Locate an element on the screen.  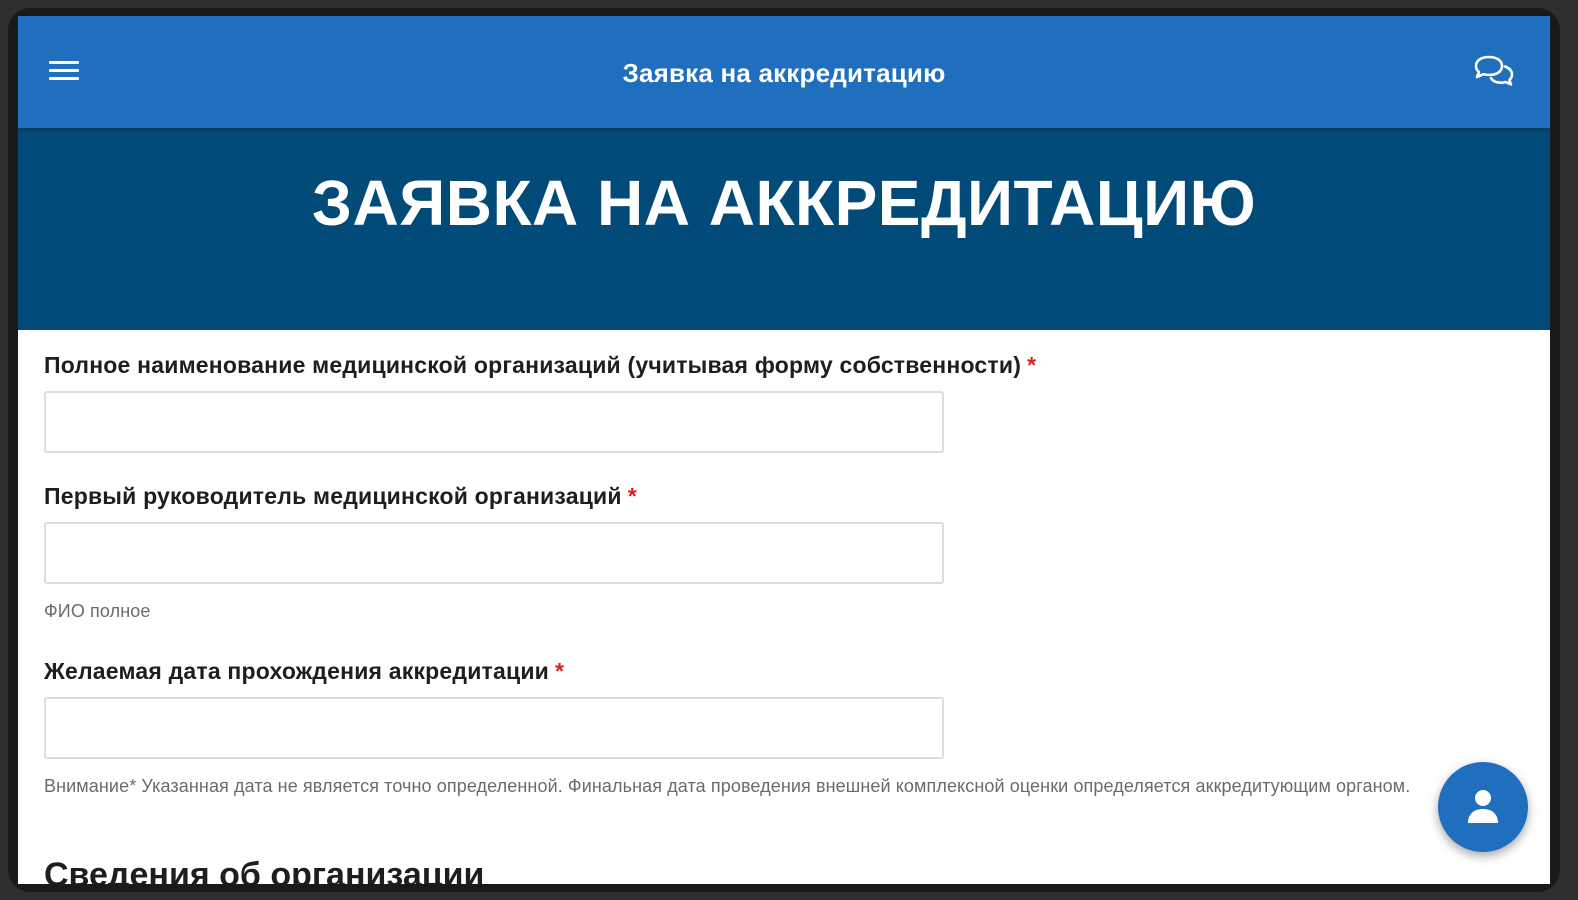
director-help-text: ФИО полное is located at coordinates (97, 611).